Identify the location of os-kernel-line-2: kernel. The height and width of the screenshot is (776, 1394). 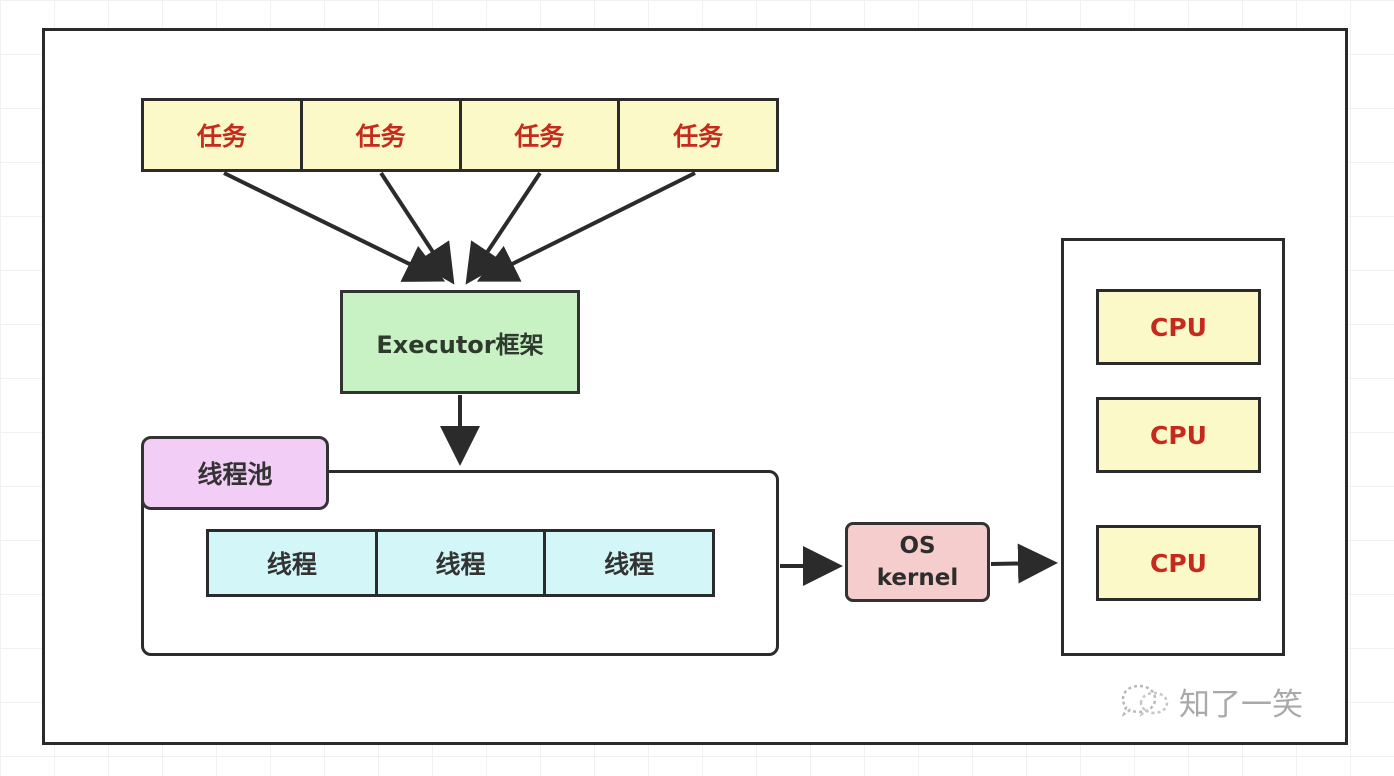
(917, 578).